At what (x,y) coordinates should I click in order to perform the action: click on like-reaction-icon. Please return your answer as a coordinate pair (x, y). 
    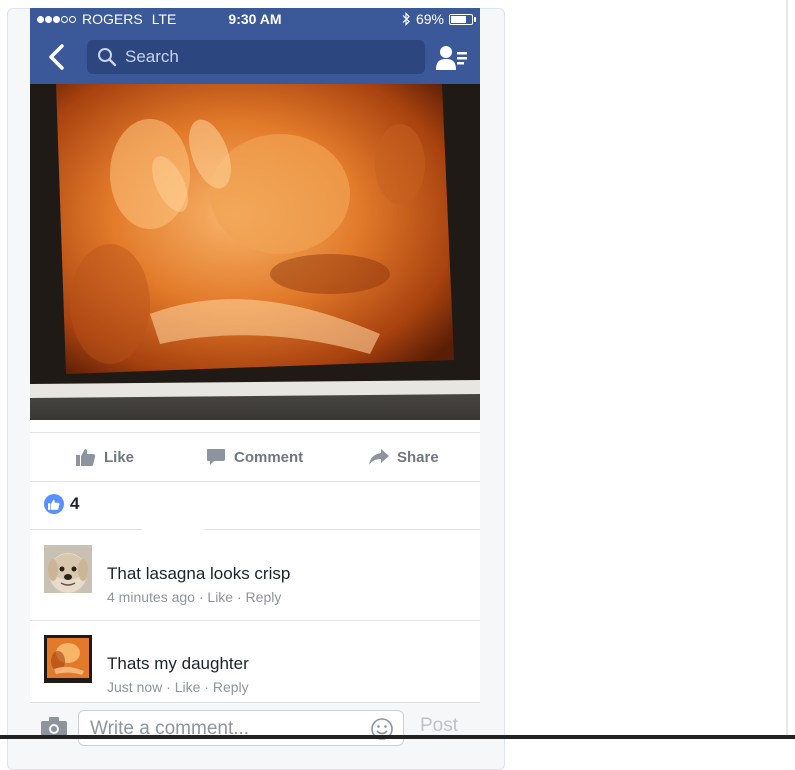
    Looking at the image, I should click on (54, 504).